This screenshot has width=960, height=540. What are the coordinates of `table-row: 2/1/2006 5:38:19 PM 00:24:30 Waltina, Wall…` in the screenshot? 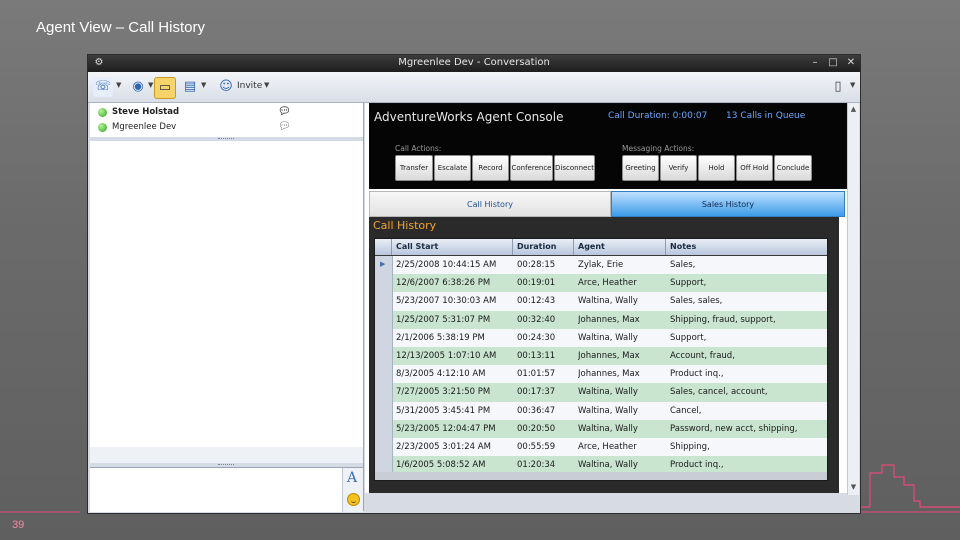 It's located at (601, 337).